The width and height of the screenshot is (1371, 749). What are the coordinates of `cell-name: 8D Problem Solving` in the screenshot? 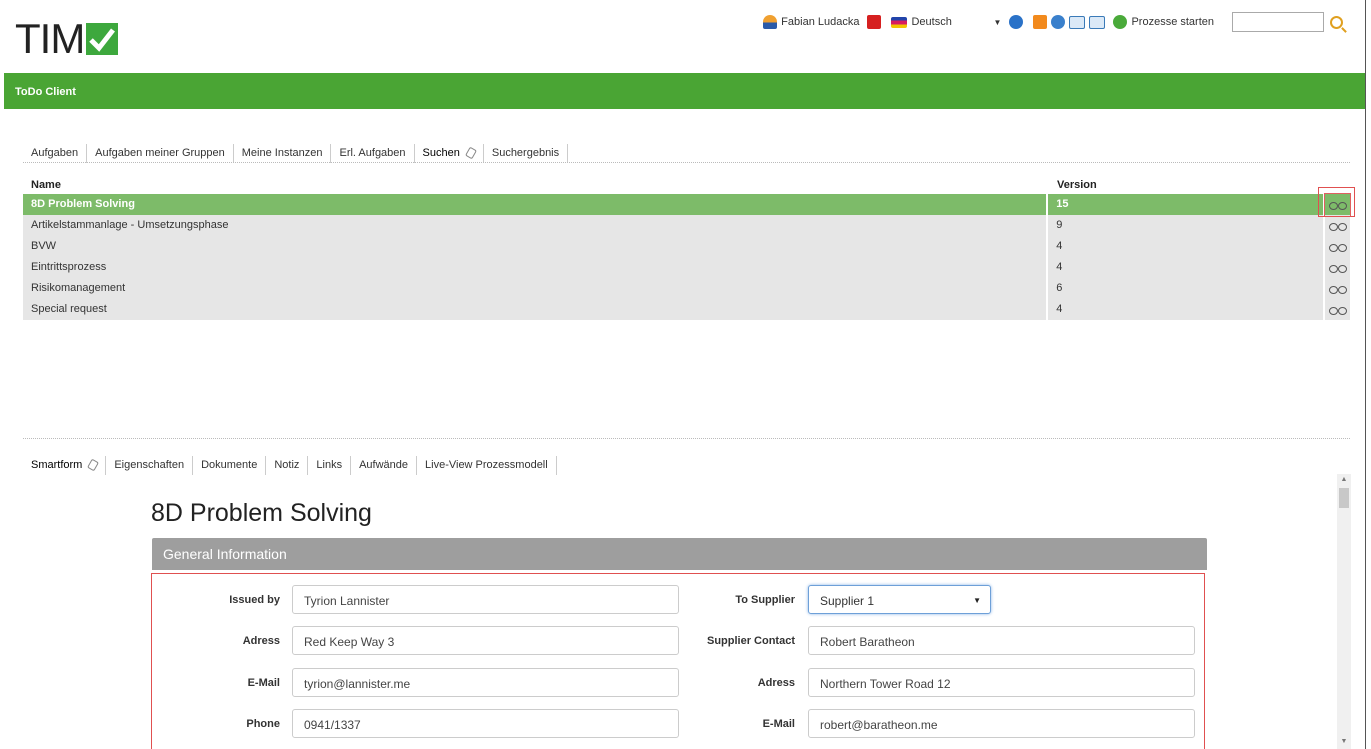 It's located at (535, 204).